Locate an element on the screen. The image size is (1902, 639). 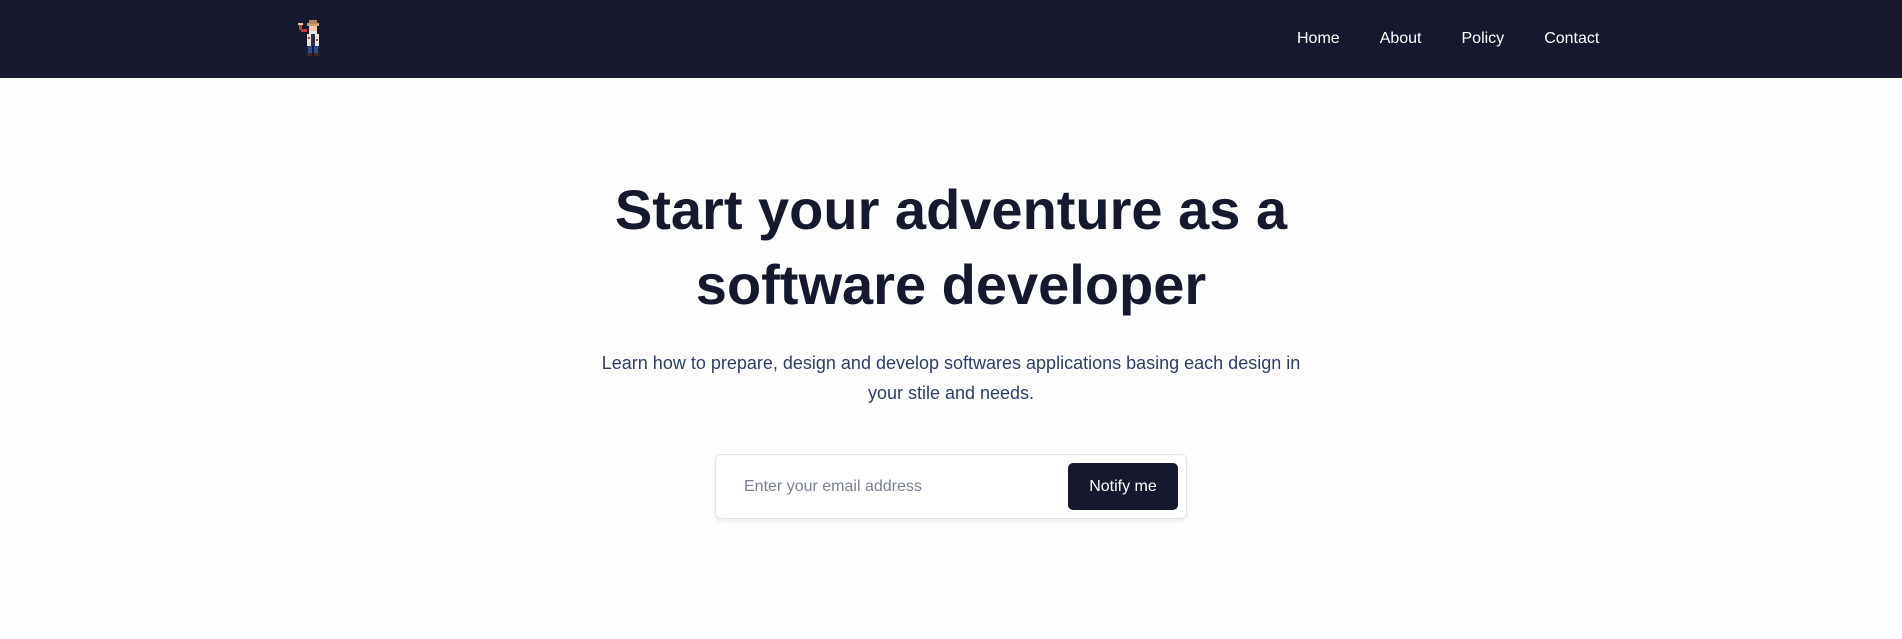
nav-link-about: About is located at coordinates (1401, 39).